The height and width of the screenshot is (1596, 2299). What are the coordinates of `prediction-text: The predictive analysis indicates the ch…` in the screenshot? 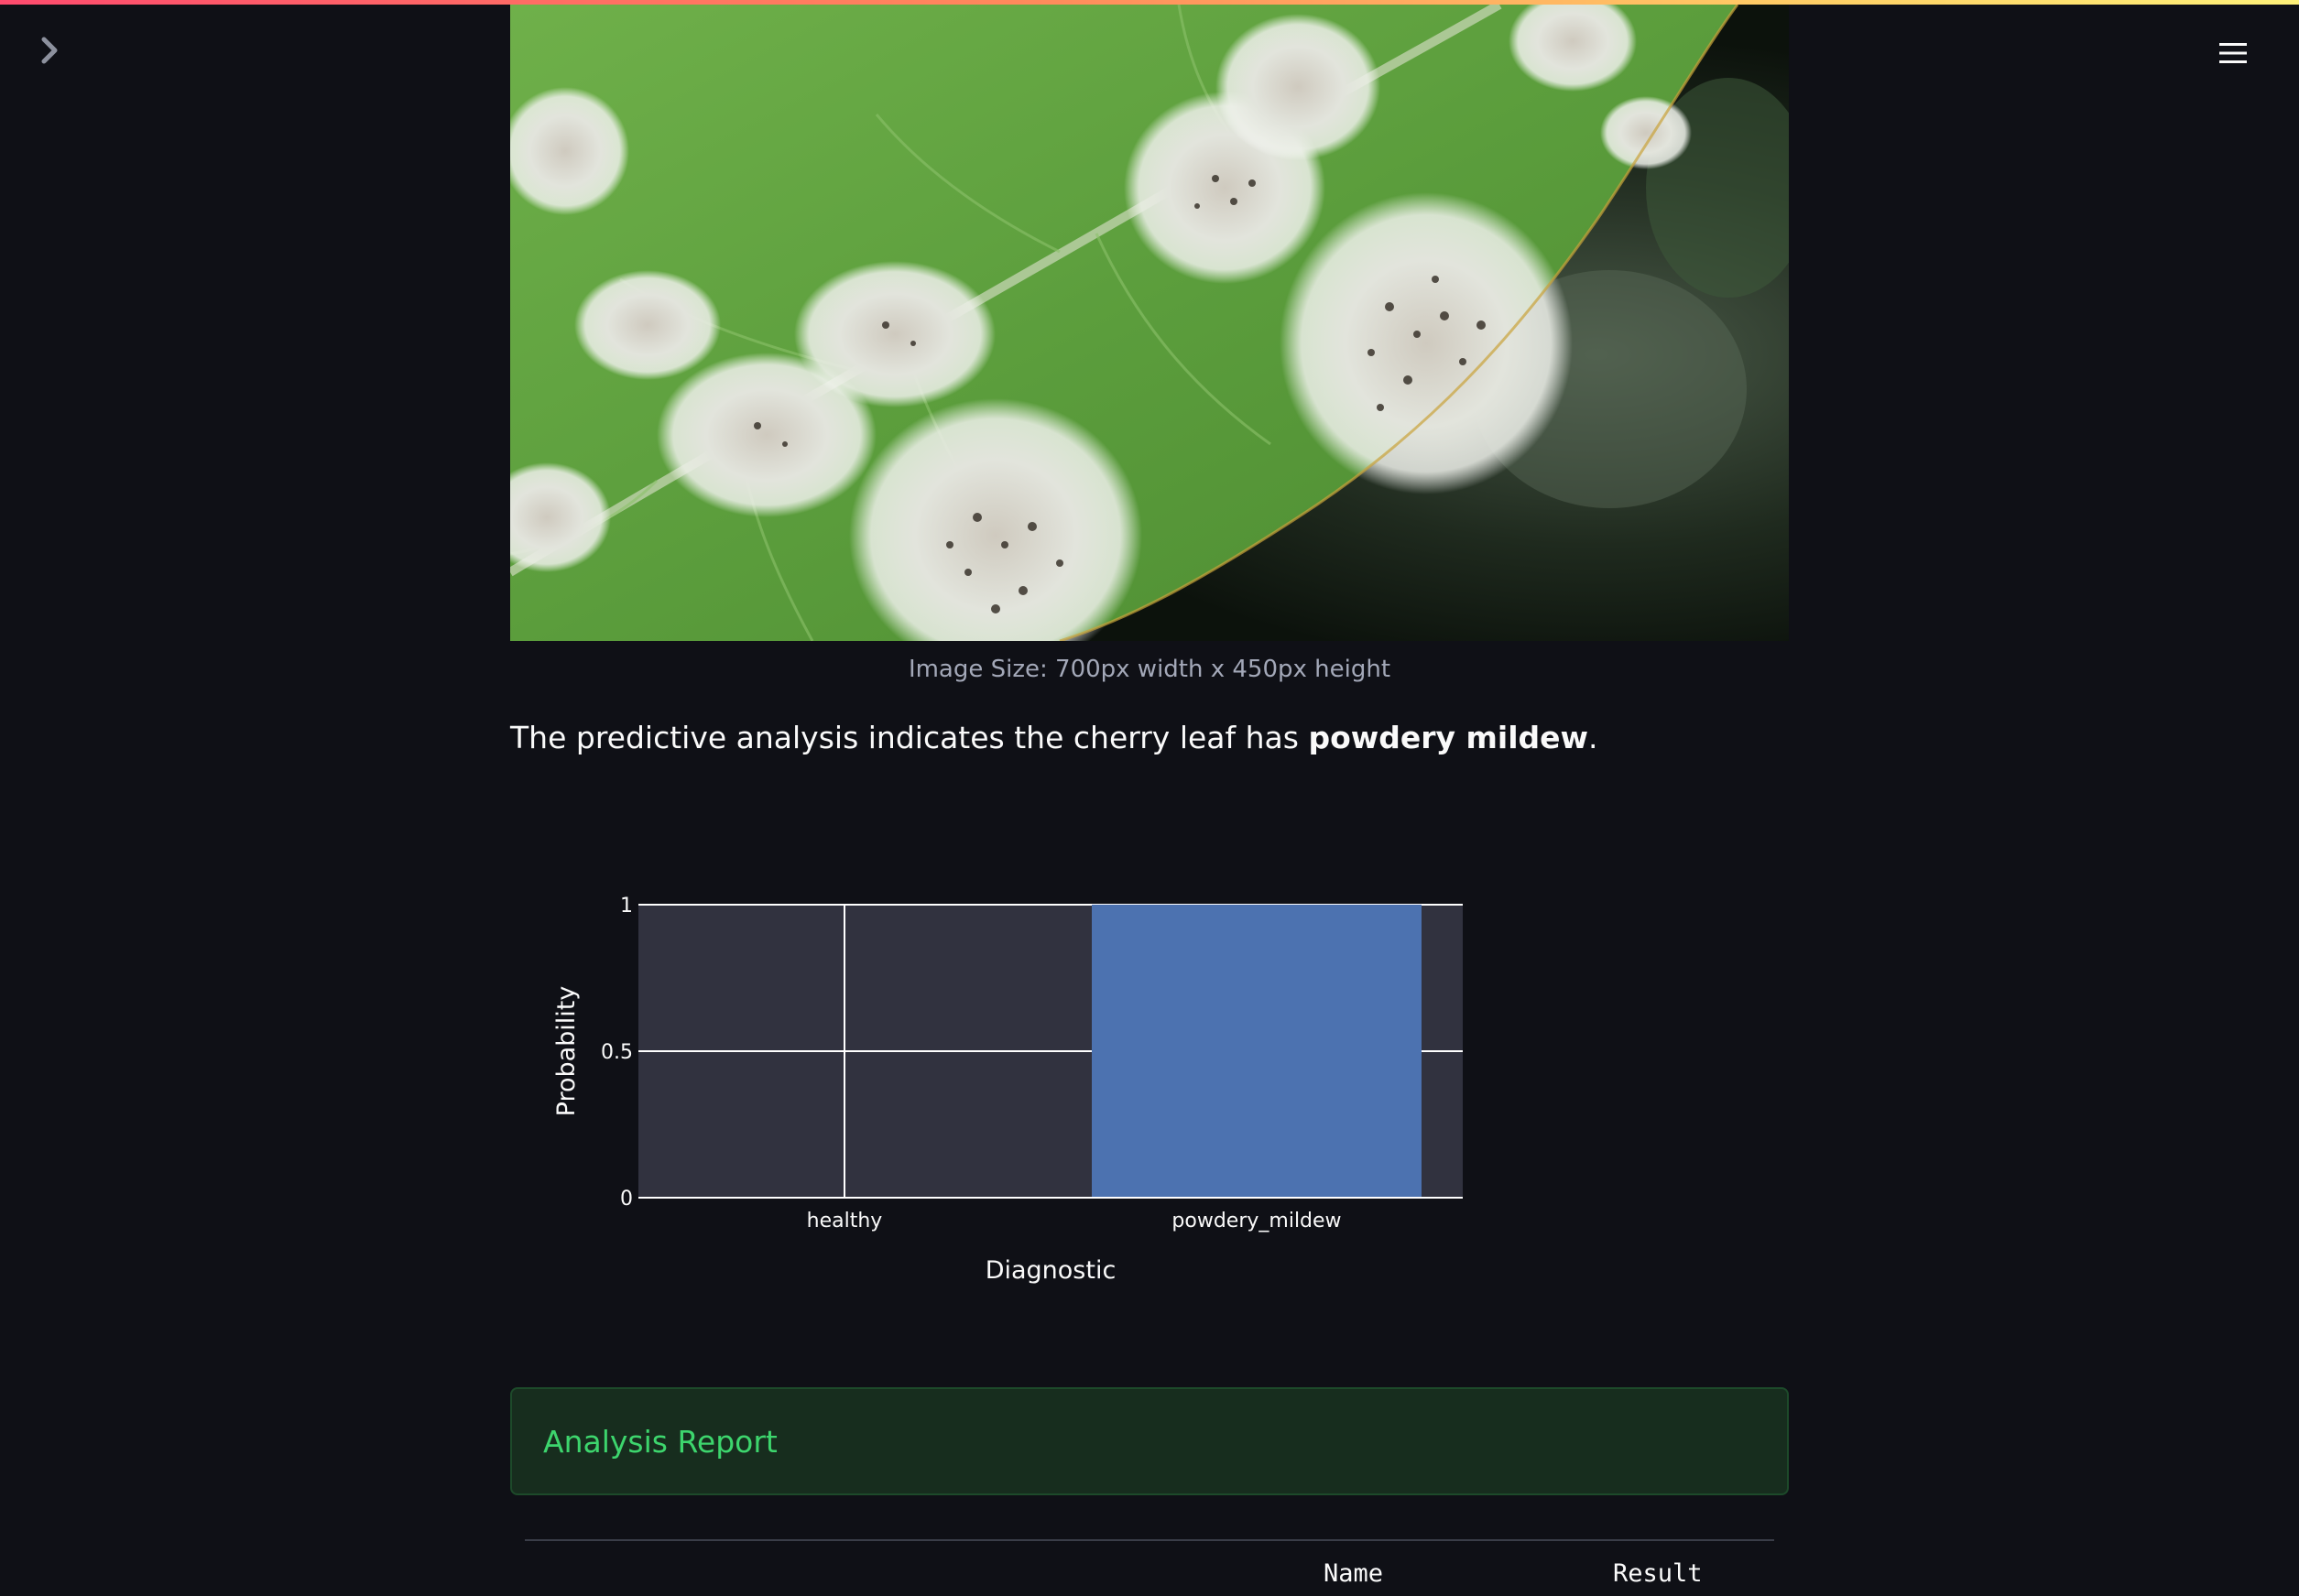 It's located at (1149, 737).